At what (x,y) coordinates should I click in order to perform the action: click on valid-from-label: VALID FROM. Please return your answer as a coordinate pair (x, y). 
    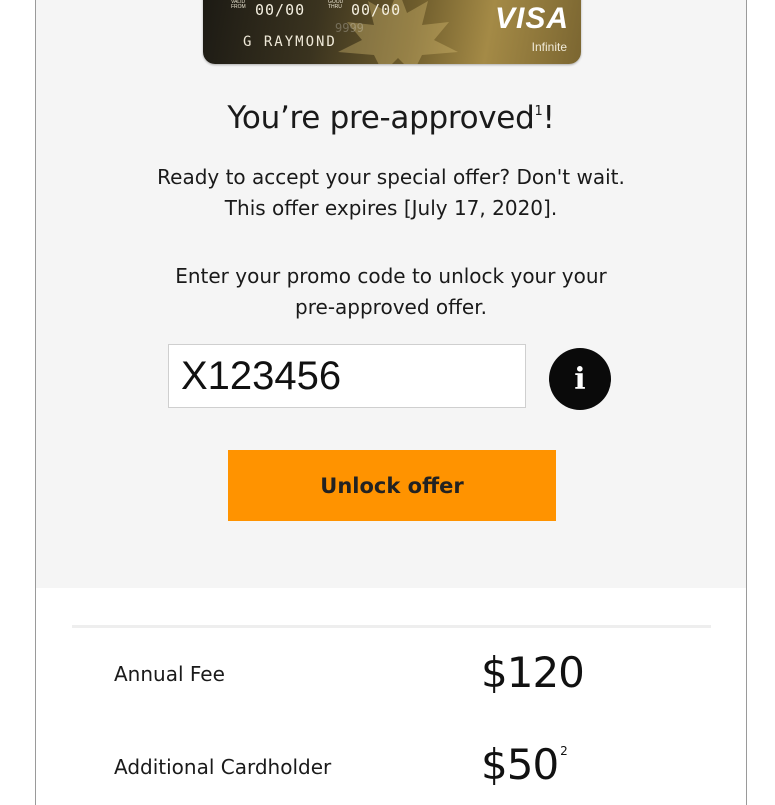
    Looking at the image, I should click on (238, 5).